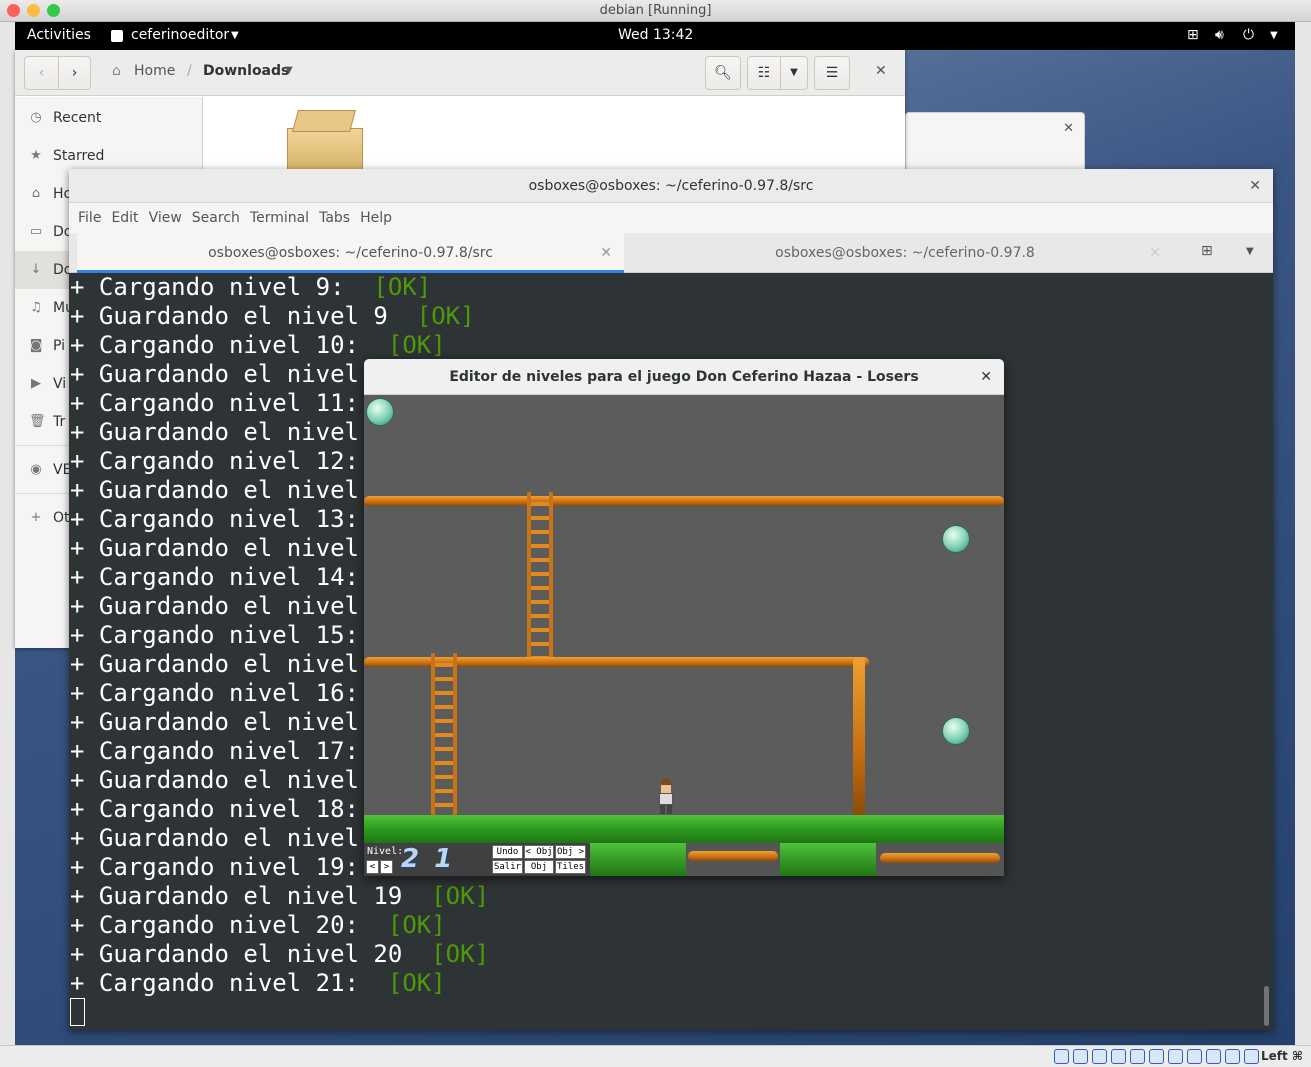 This screenshot has width=1311, height=1067. What do you see at coordinates (1207, 251) in the screenshot?
I see `new-tab-icon: ⊞` at bounding box center [1207, 251].